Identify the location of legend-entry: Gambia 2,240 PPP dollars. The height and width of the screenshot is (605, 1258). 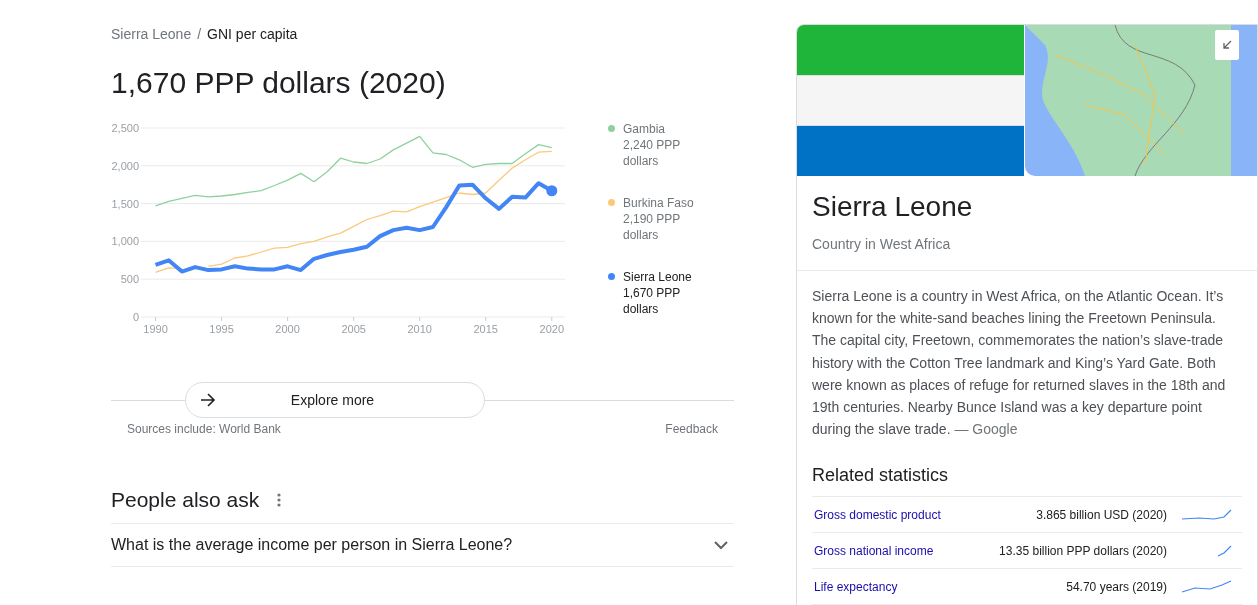
(664, 145).